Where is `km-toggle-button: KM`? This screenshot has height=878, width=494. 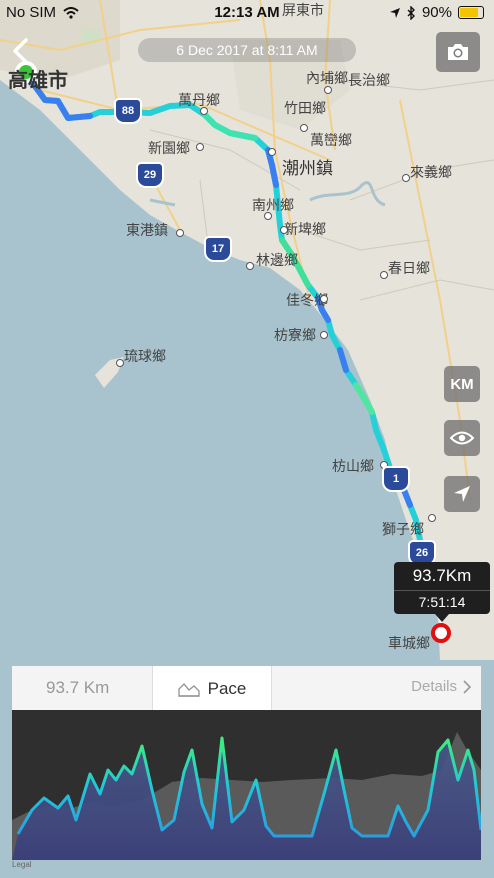
km-toggle-button: KM is located at coordinates (462, 384).